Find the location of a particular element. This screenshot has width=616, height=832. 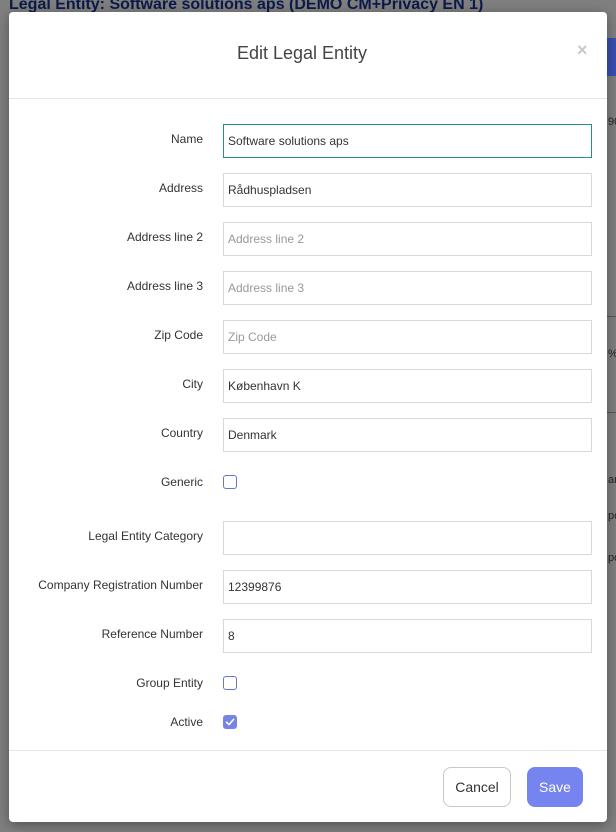

modal-title: Edit Legal Entity is located at coordinates (302, 53).